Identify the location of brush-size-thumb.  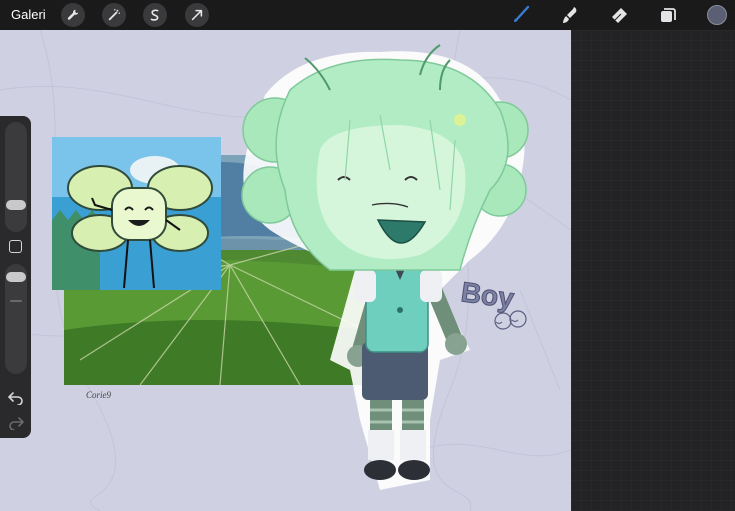
(16, 205).